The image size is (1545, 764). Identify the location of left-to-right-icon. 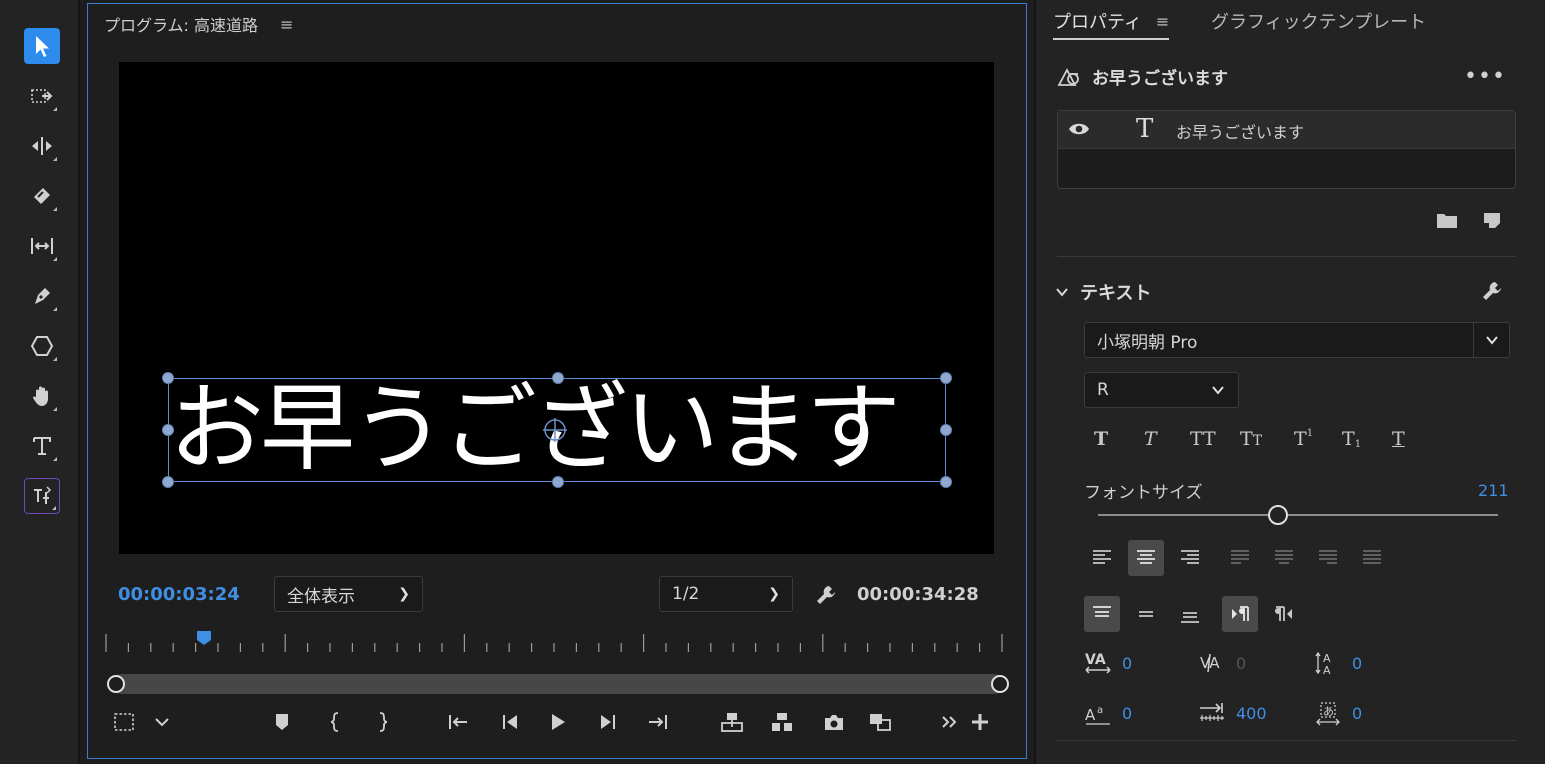
(1240, 614).